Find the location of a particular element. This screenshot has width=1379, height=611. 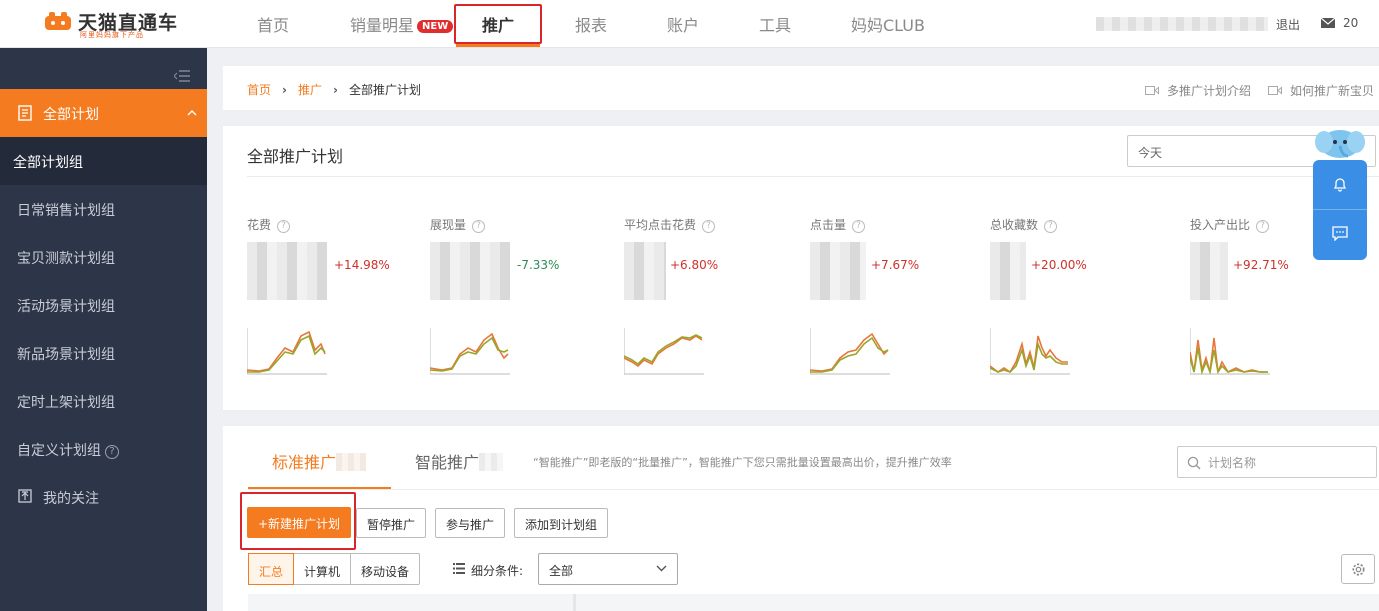

metric-clicks: 点击量? +7.67% is located at coordinates (895, 301).